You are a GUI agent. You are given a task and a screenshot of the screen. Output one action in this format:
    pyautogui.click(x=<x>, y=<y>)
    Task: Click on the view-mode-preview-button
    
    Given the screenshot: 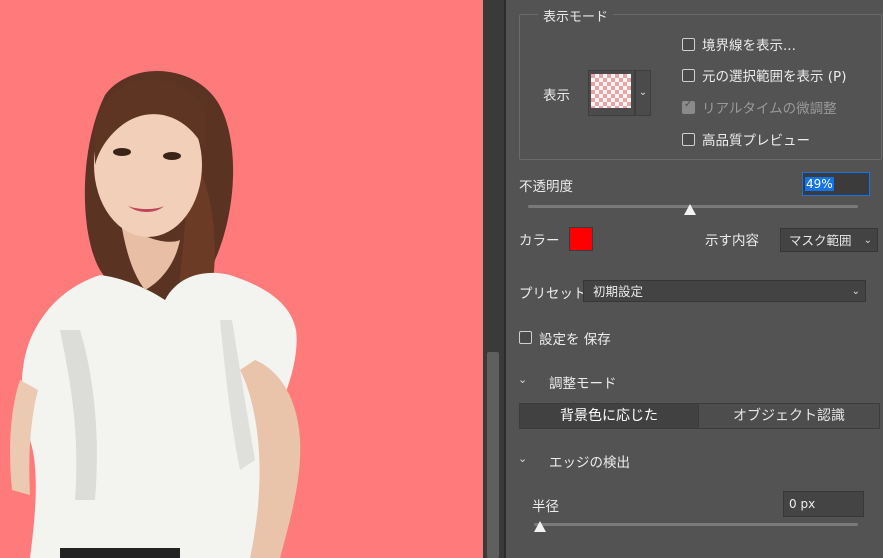 What is the action you would take?
    pyautogui.click(x=611, y=93)
    